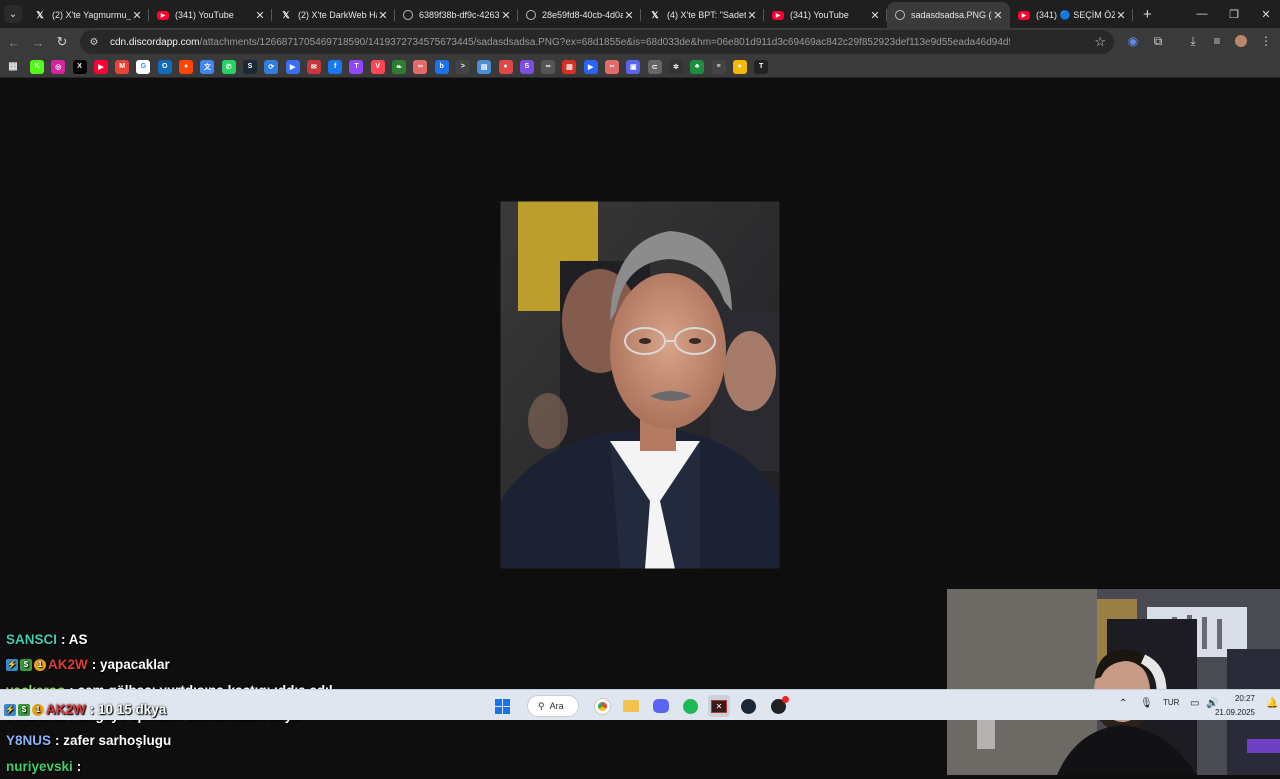 Image resolution: width=1280 pixels, height=779 pixels. What do you see at coordinates (778, 706) in the screenshot?
I see `taskbar-app` at bounding box center [778, 706].